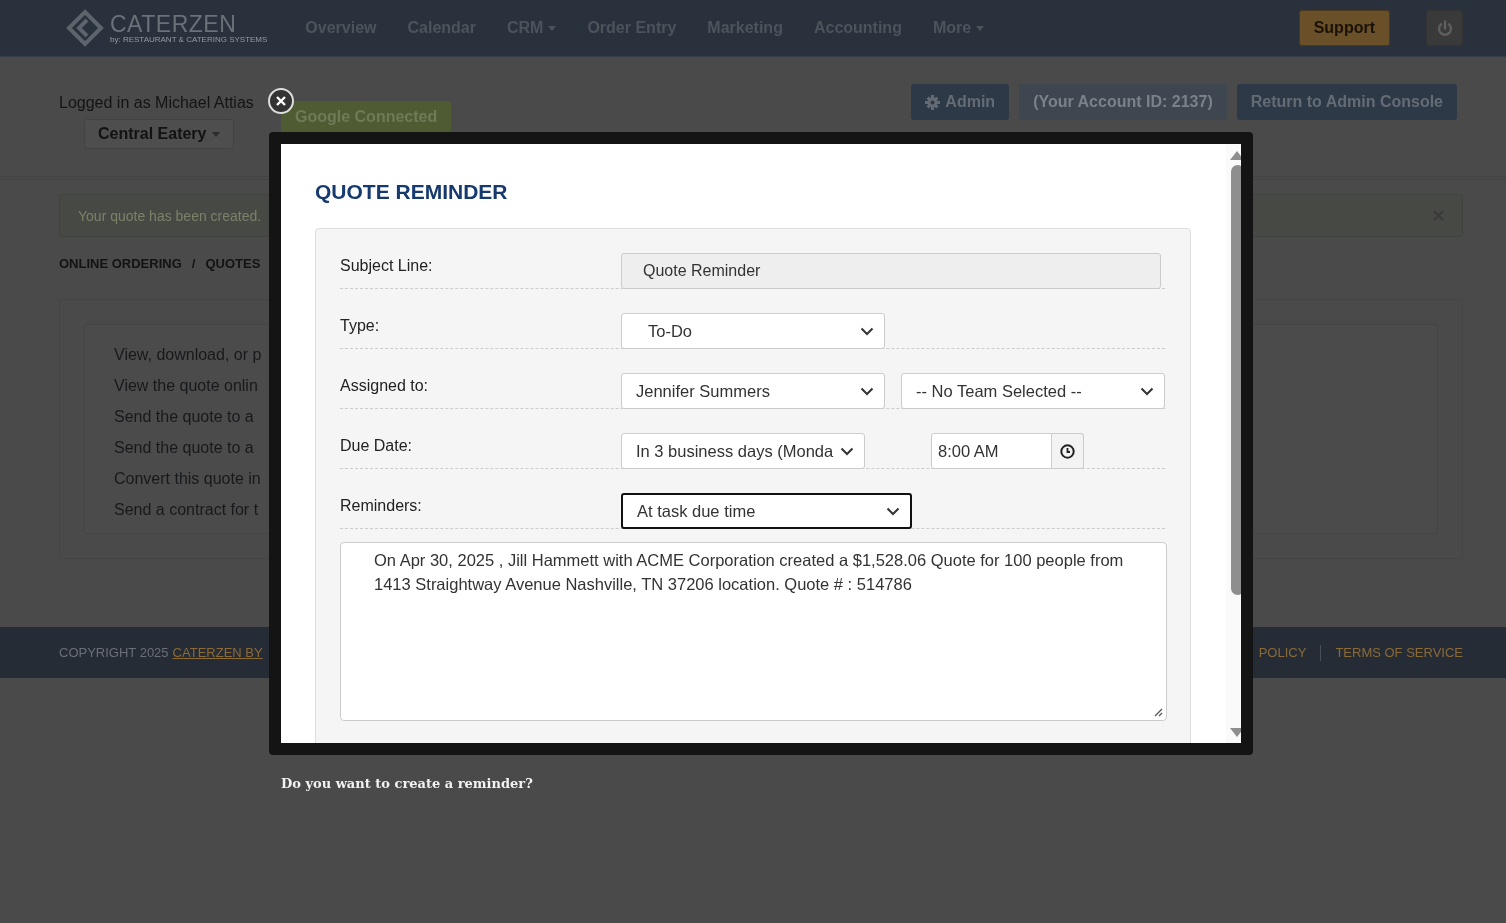 Image resolution: width=1506 pixels, height=923 pixels. Describe the element at coordinates (1235, 732) in the screenshot. I see `scroll-down-icon` at that location.